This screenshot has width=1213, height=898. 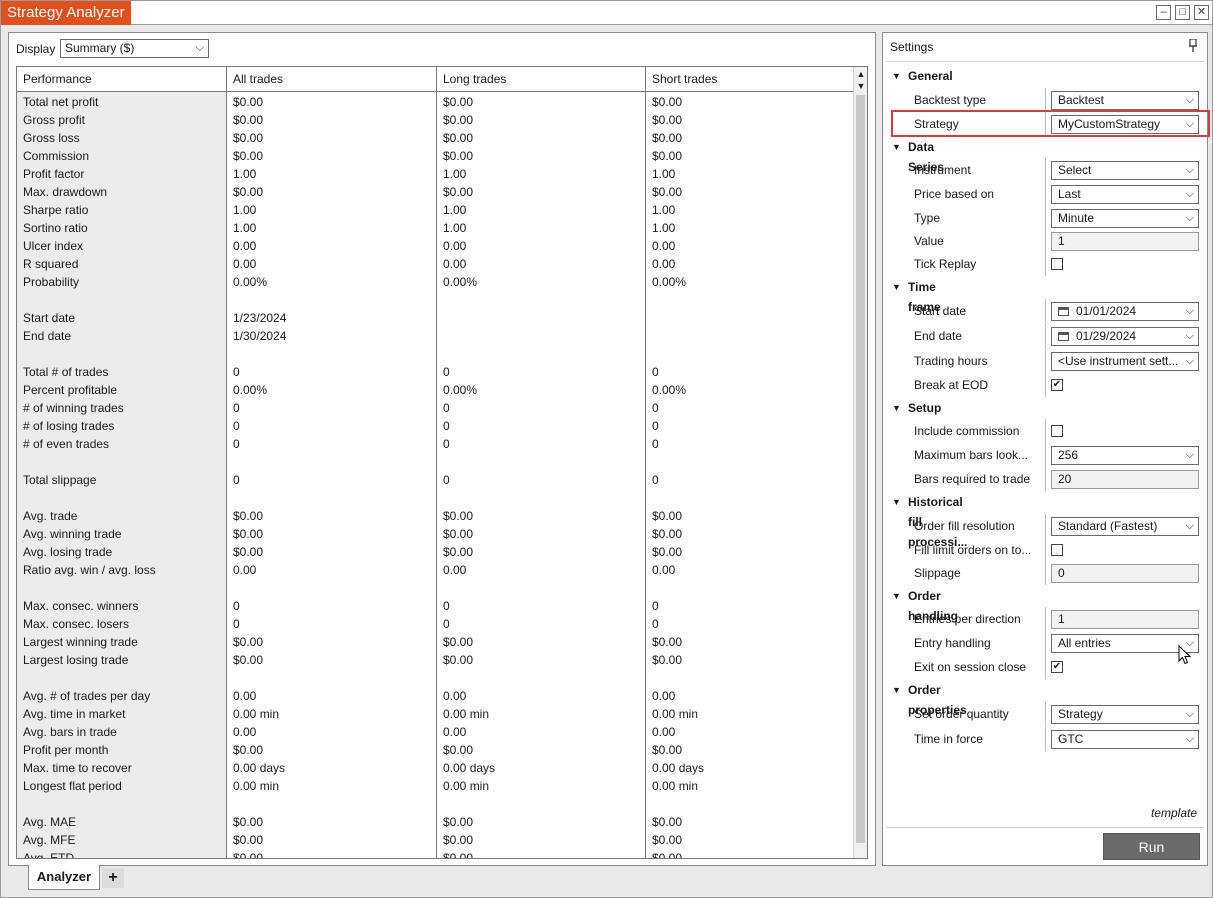 I want to click on table-row: Largest winning trade $0.00 $0.00 $0.00, so click(x=436, y=642).